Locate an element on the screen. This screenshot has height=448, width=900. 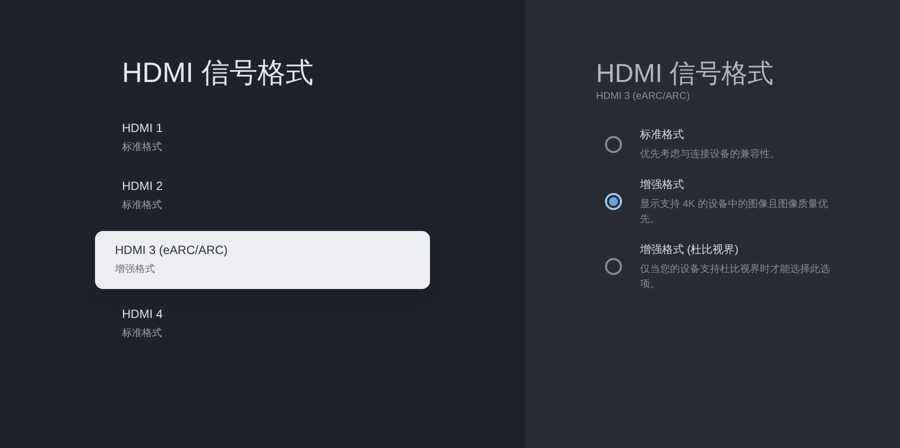
option-description: 仅当您的设备支持杜比视界时才能选择此选项。 is located at coordinates (735, 277).